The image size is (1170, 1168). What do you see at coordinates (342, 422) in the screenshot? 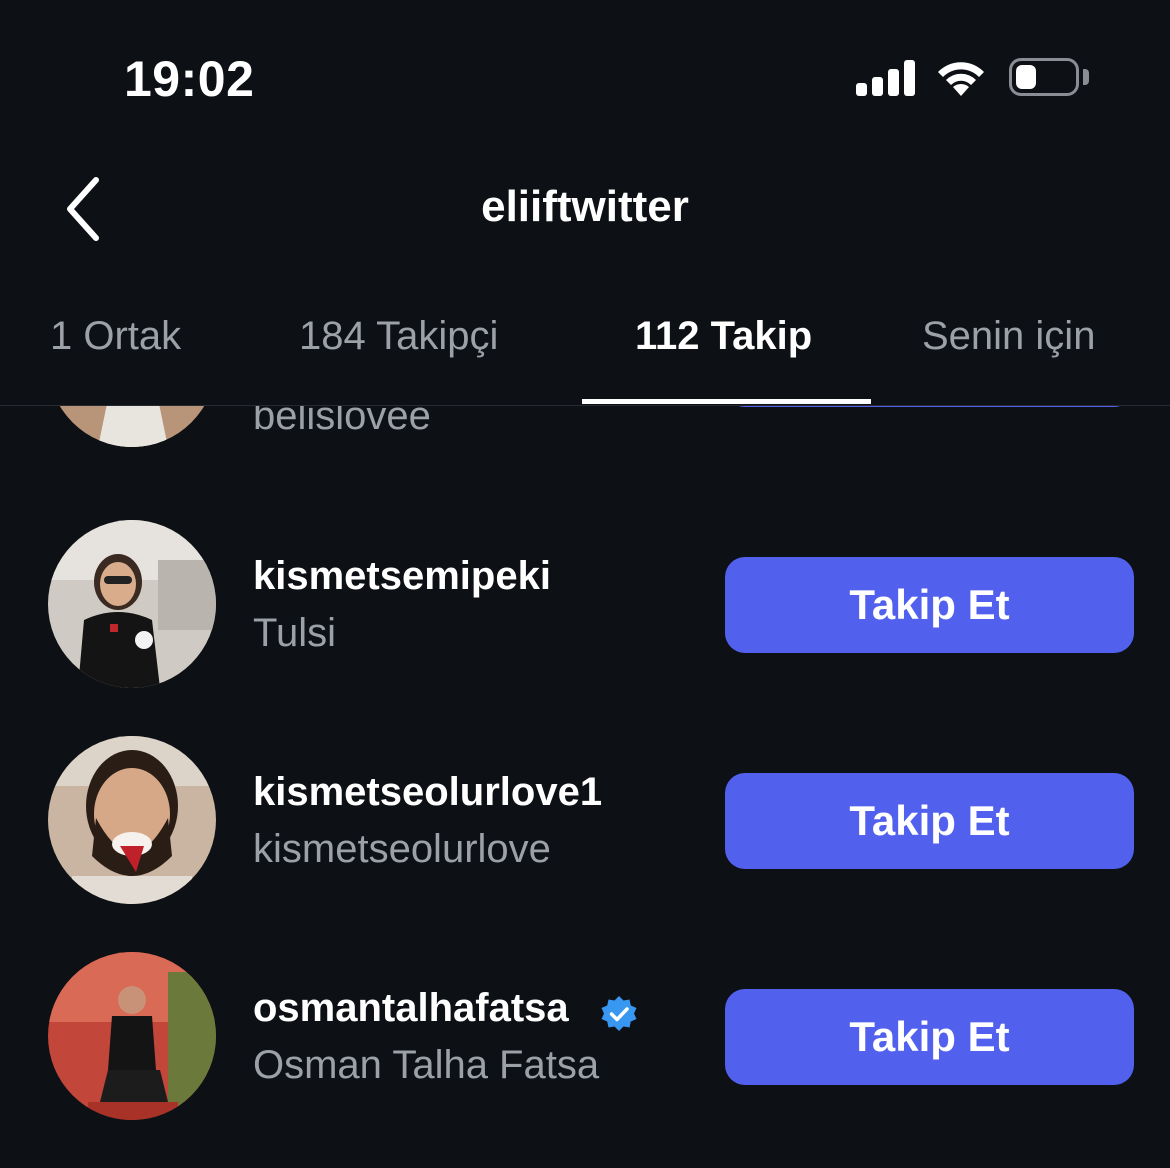
I see `full-name: belislovee` at bounding box center [342, 422].